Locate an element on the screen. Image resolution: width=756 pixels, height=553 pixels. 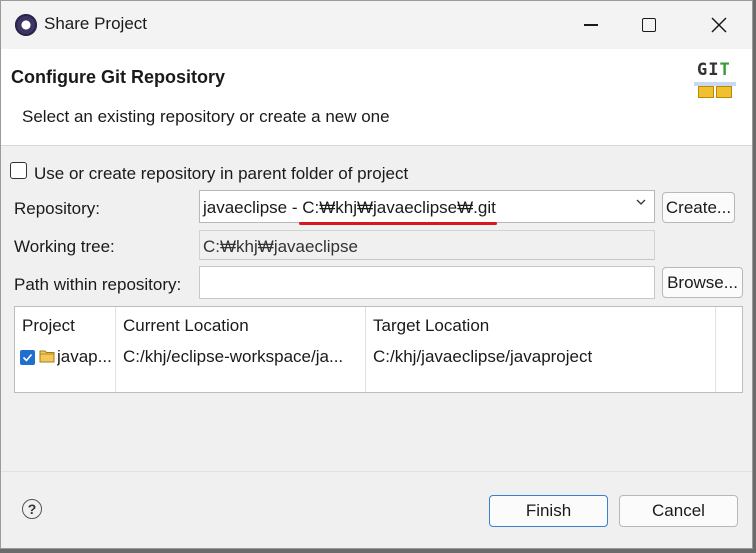
maximize-icon is located at coordinates (649, 25).